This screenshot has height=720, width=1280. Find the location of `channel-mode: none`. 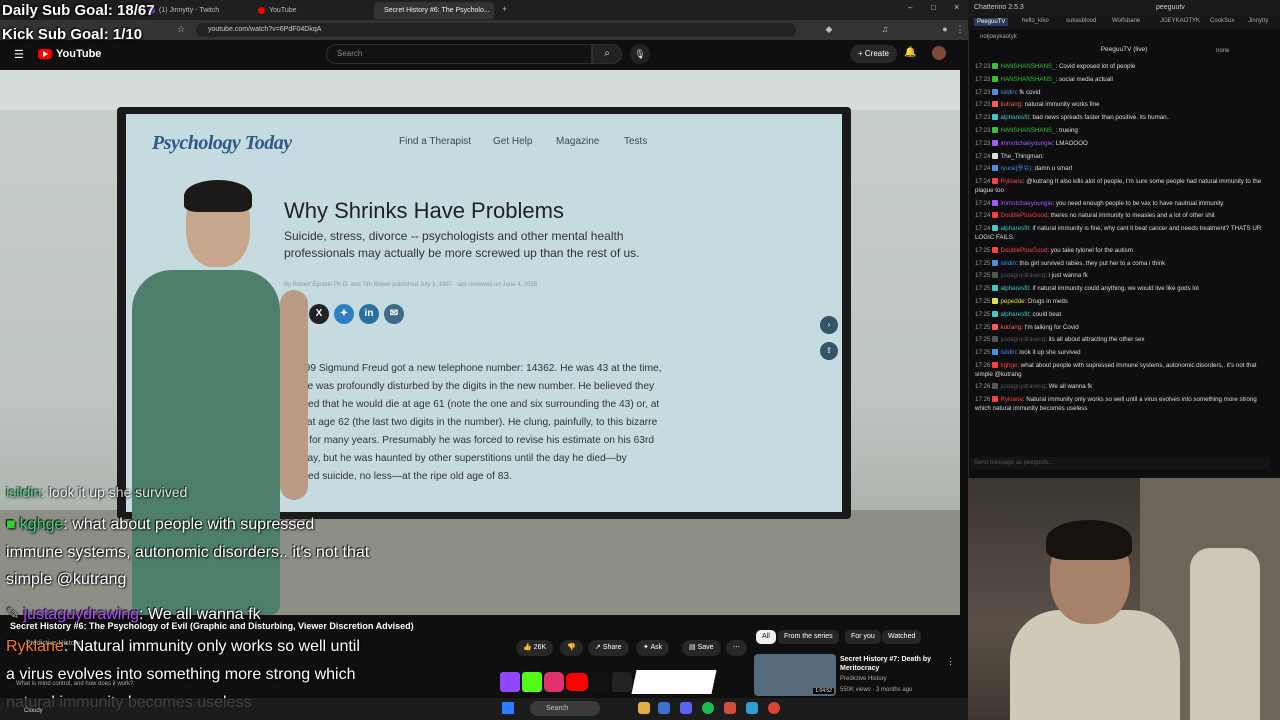

channel-mode: none is located at coordinates (1222, 51).